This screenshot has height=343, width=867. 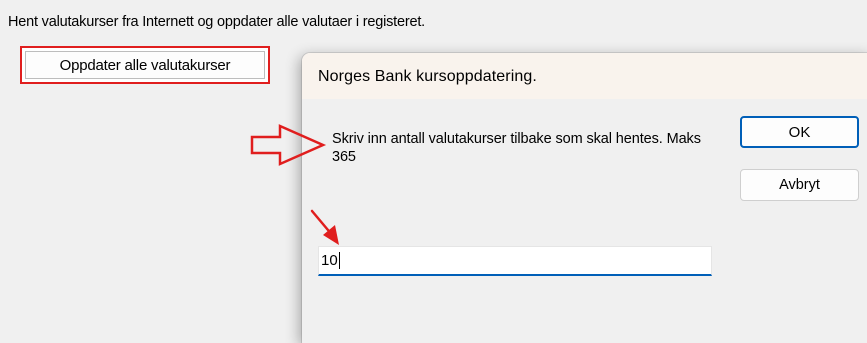 What do you see at coordinates (329, 260) in the screenshot?
I see `days-input-value: 10` at bounding box center [329, 260].